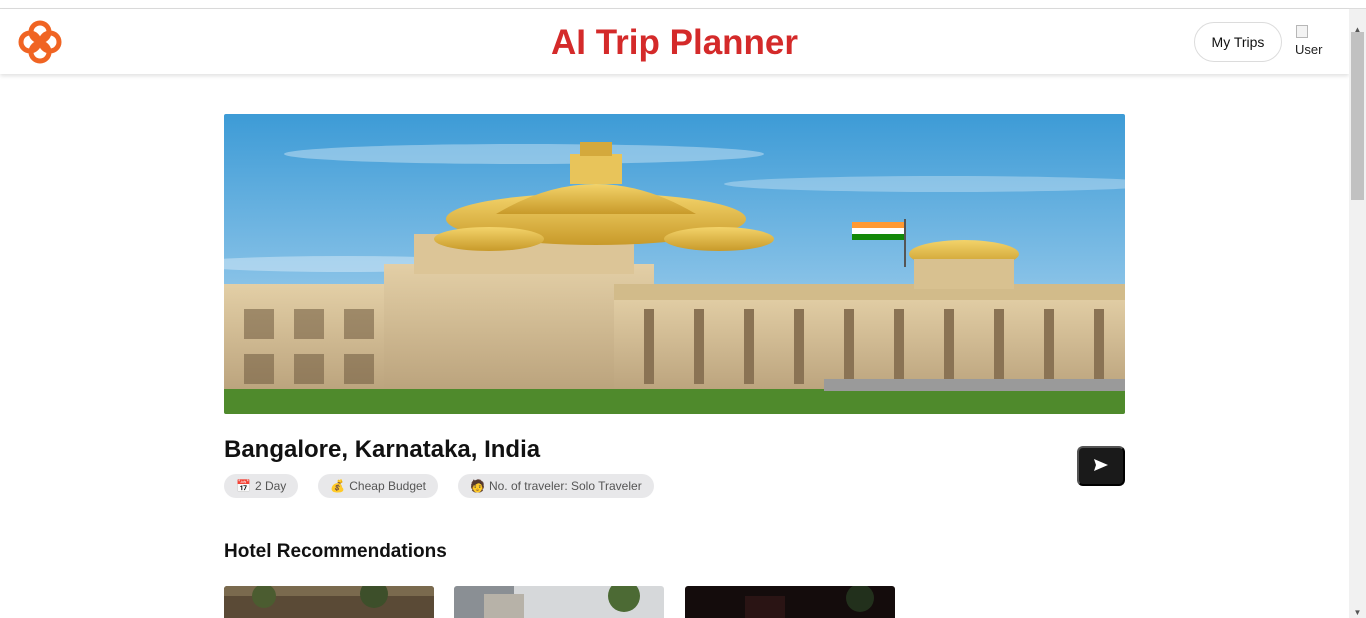  Describe the element at coordinates (387, 486) in the screenshot. I see `chip-budget-label: Cheap Budget` at that location.